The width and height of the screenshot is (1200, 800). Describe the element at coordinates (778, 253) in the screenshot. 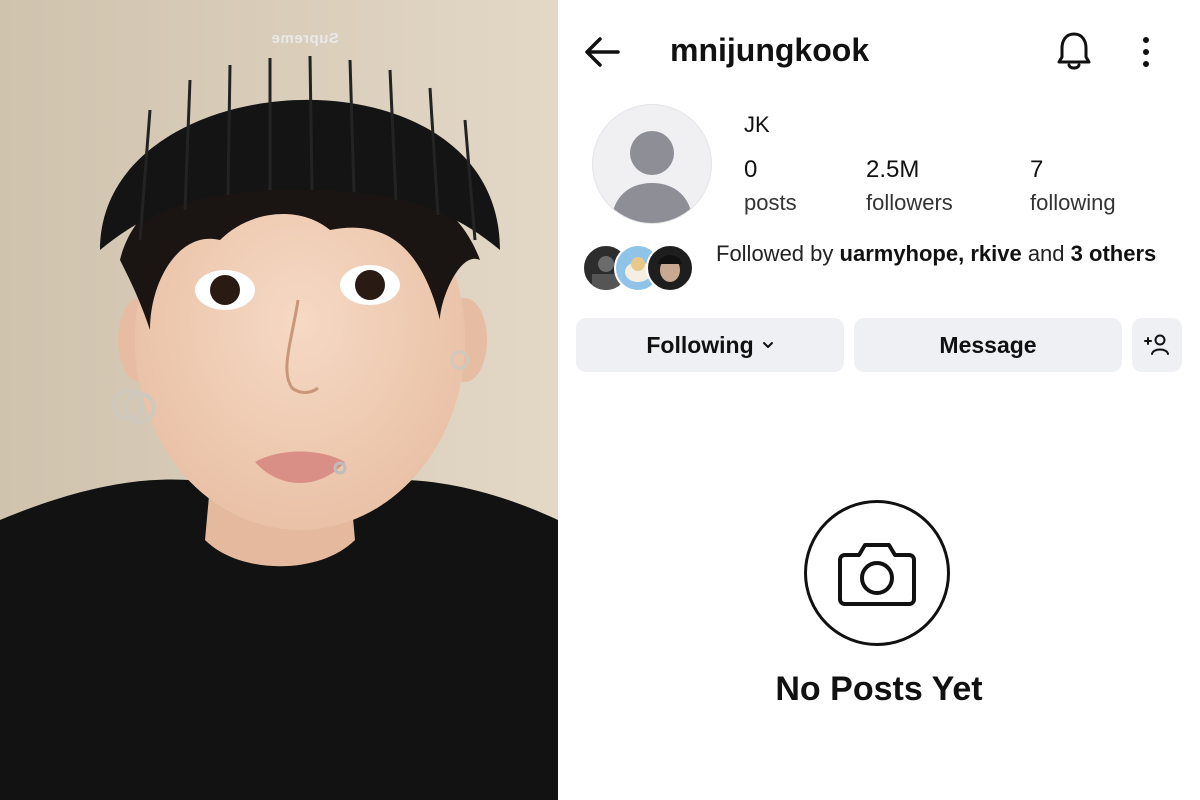

I see `followed-by-prefix: Followed by` at that location.